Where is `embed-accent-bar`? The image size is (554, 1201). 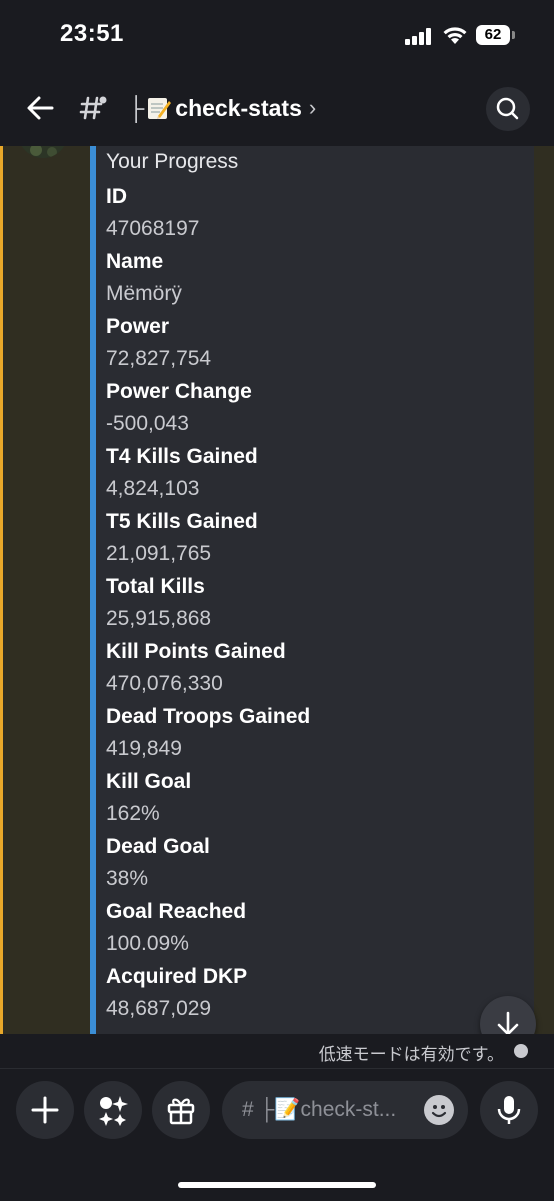
embed-accent-bar is located at coordinates (93, 590).